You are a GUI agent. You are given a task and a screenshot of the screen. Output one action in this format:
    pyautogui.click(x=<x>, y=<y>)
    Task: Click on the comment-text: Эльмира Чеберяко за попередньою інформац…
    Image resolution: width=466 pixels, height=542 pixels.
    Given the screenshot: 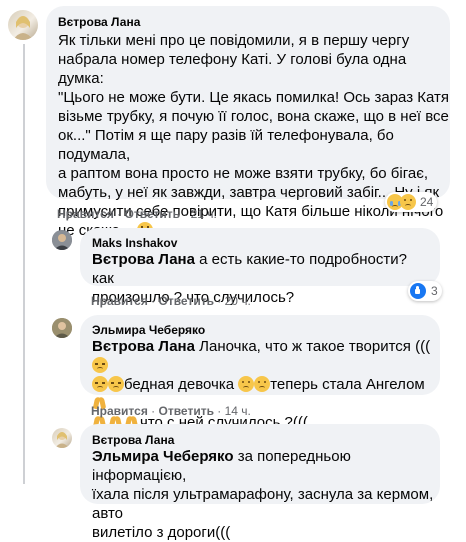 What is the action you would take?
    pyautogui.click(x=265, y=494)
    